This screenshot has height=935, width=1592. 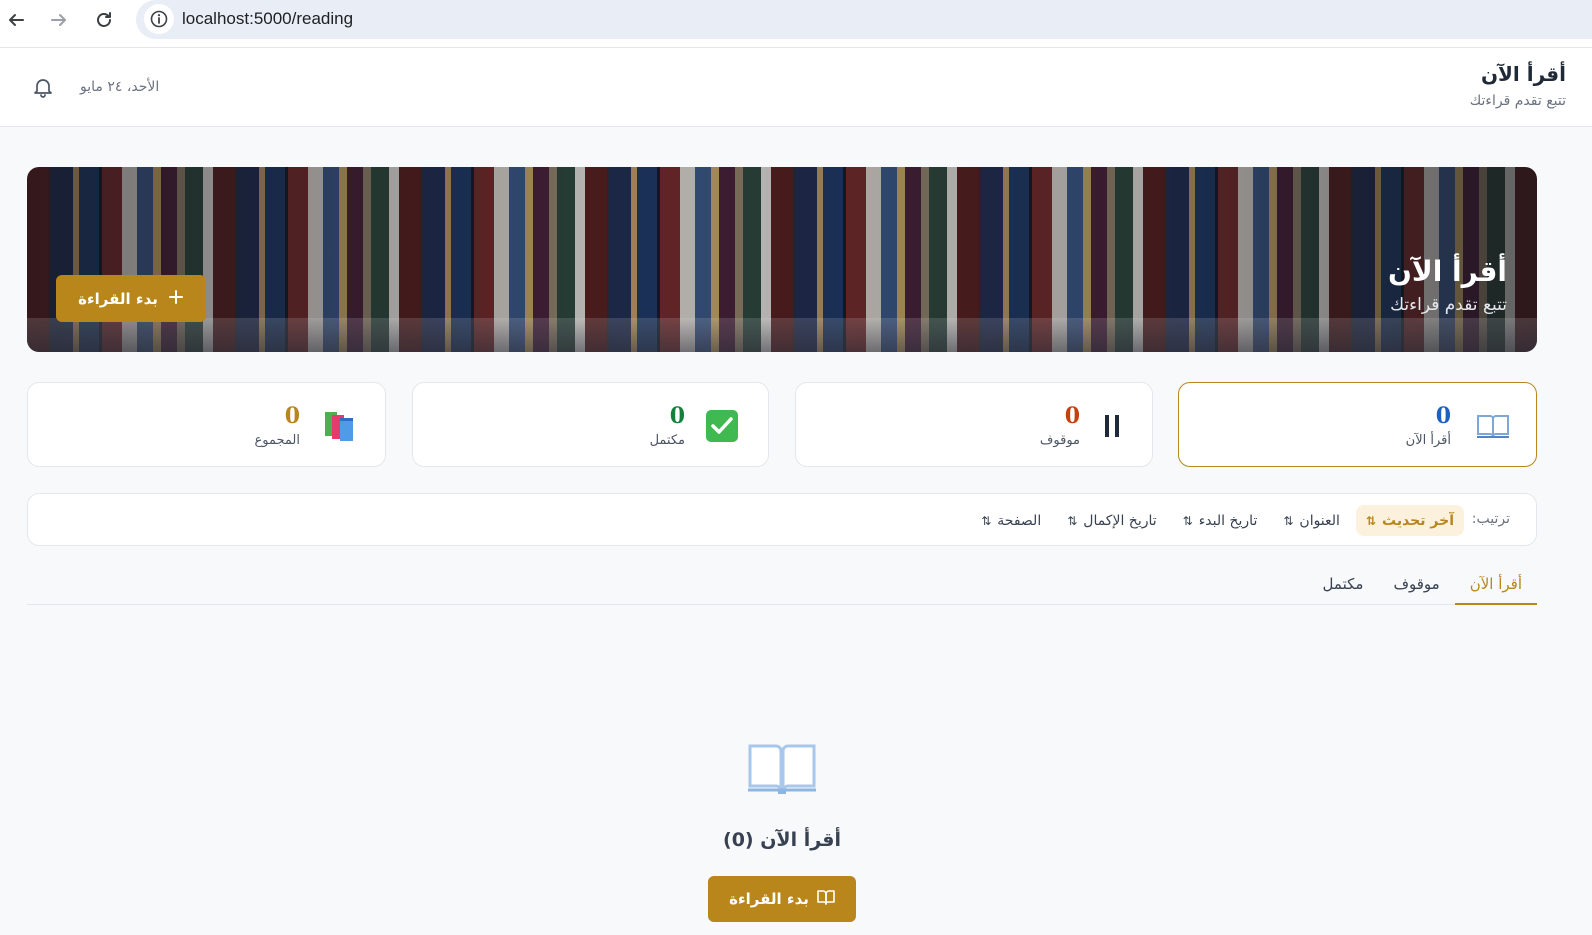 I want to click on hero-shelf-overlay, so click(x=782, y=335).